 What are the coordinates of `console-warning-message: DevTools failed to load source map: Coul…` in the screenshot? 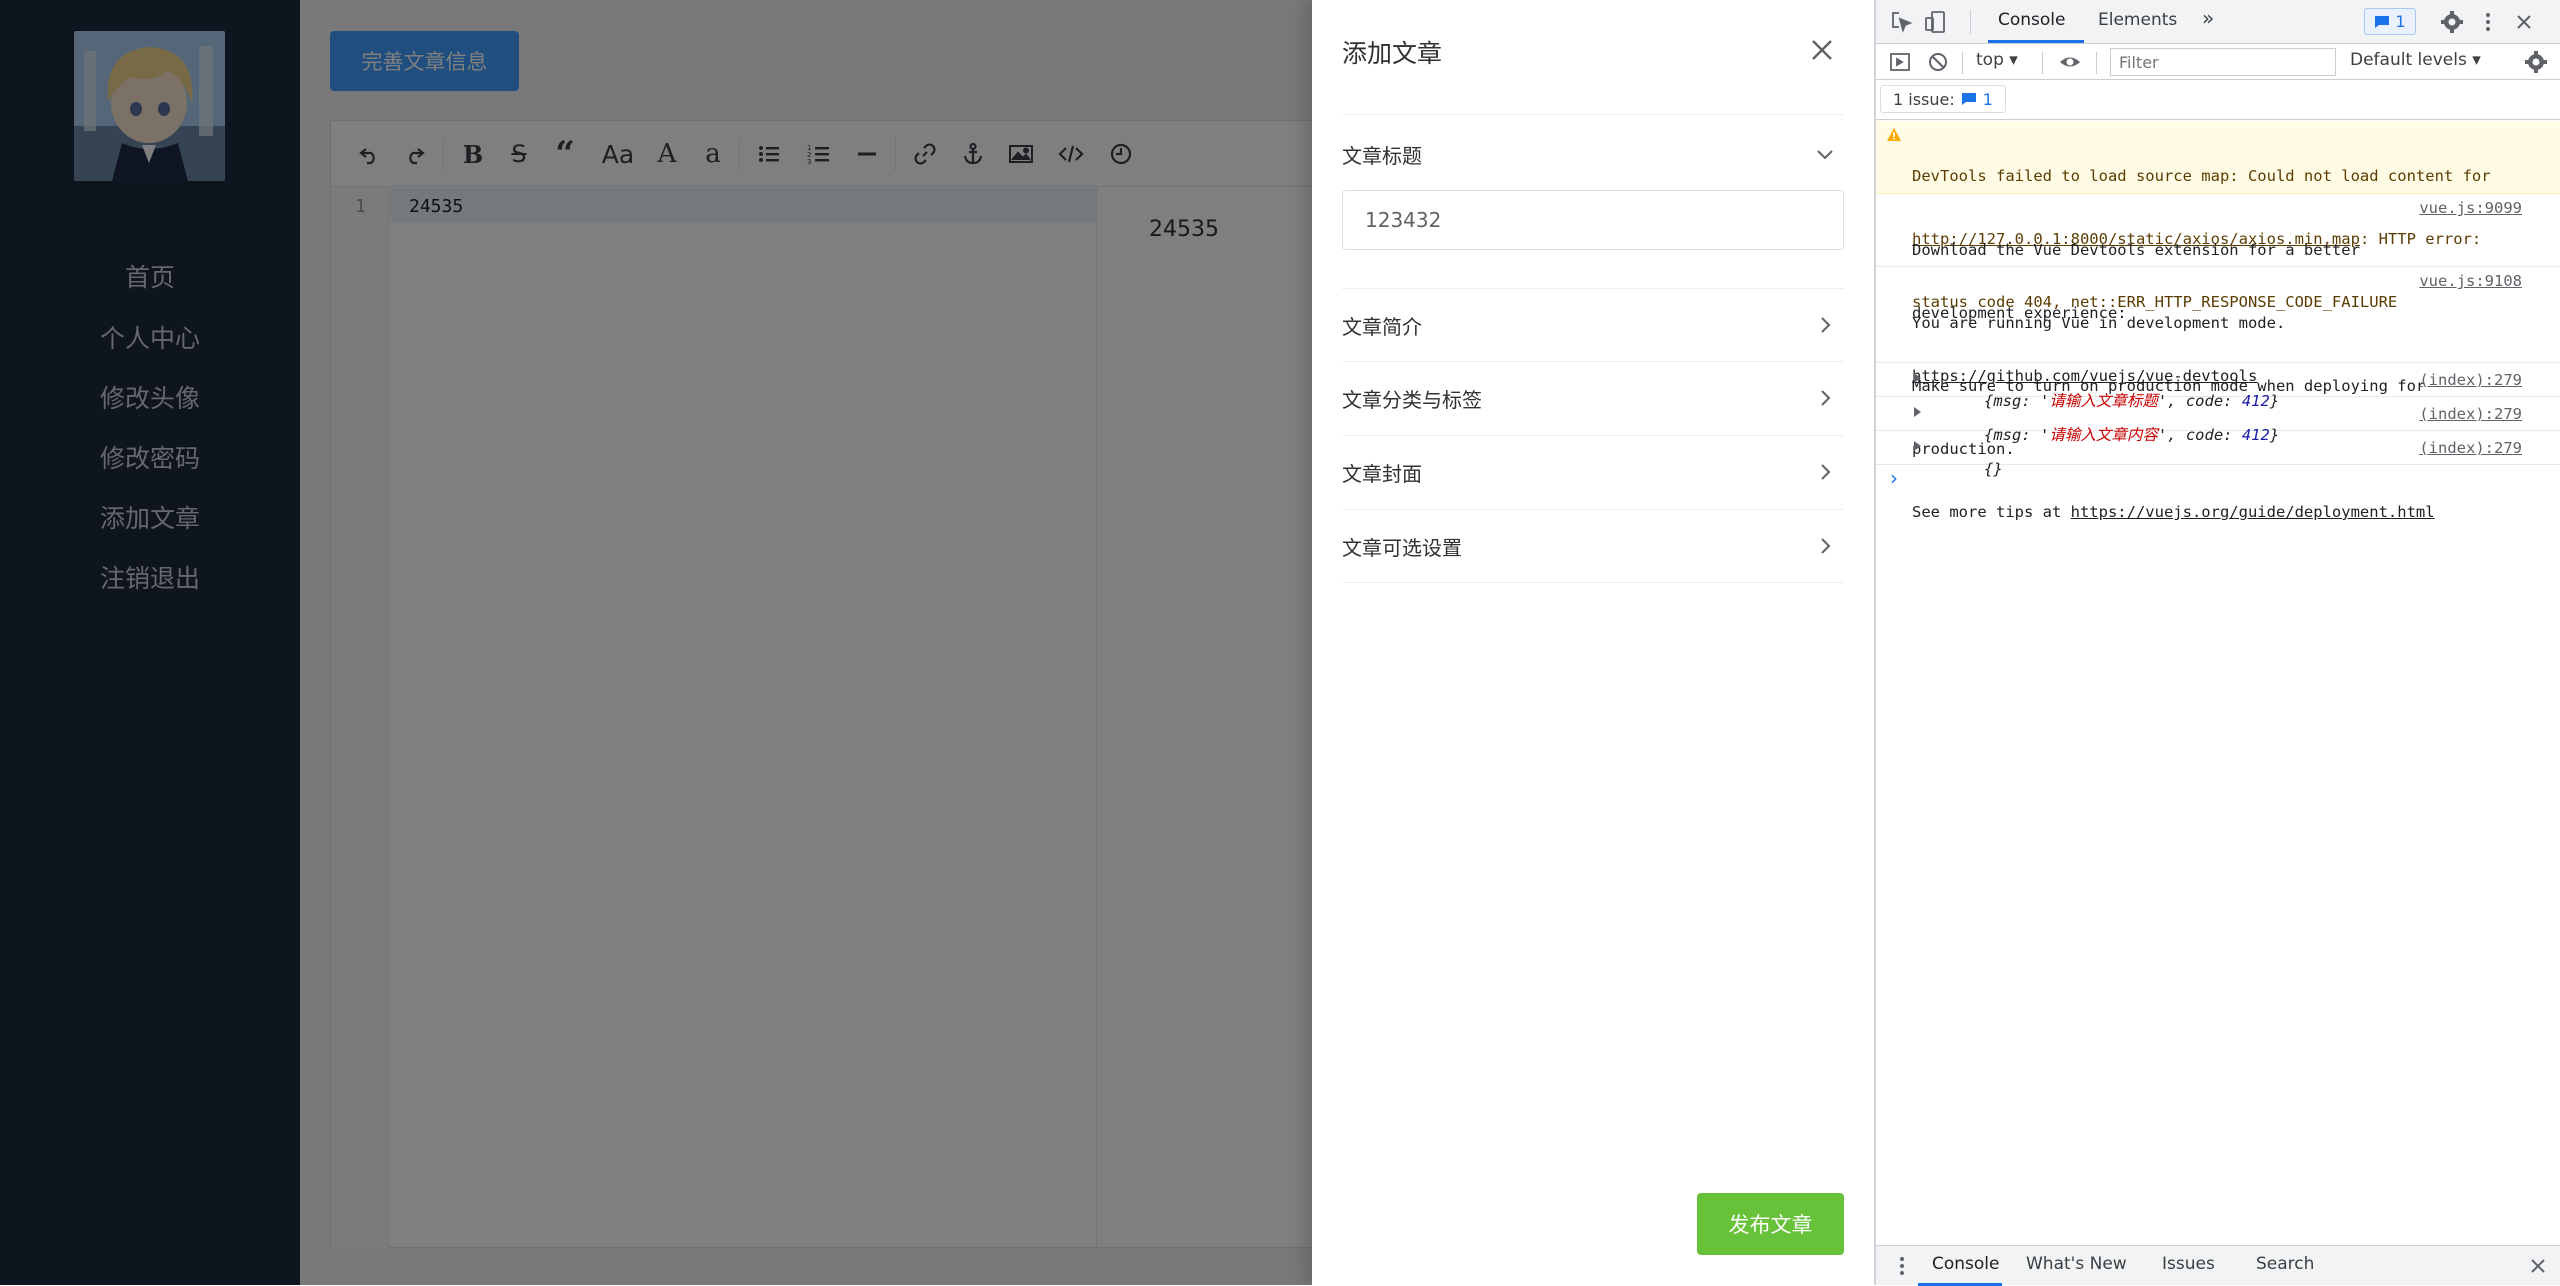 It's located at (2218, 216).